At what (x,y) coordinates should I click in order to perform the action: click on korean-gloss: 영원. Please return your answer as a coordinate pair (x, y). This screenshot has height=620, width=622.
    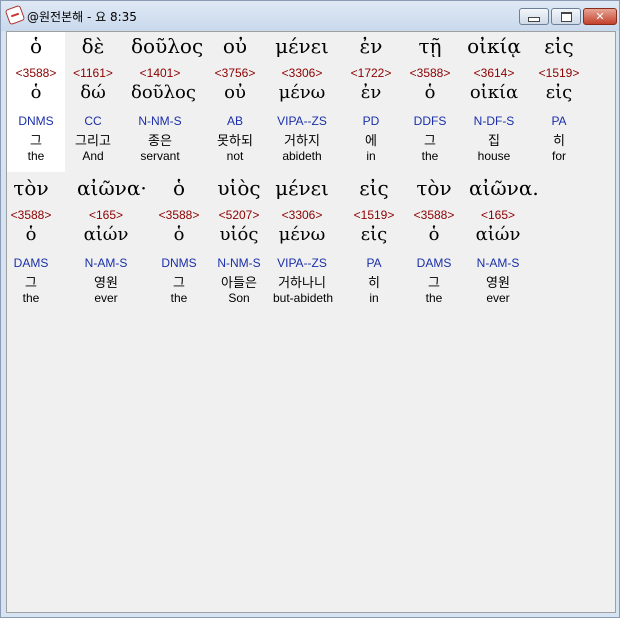
    Looking at the image, I should click on (106, 283).